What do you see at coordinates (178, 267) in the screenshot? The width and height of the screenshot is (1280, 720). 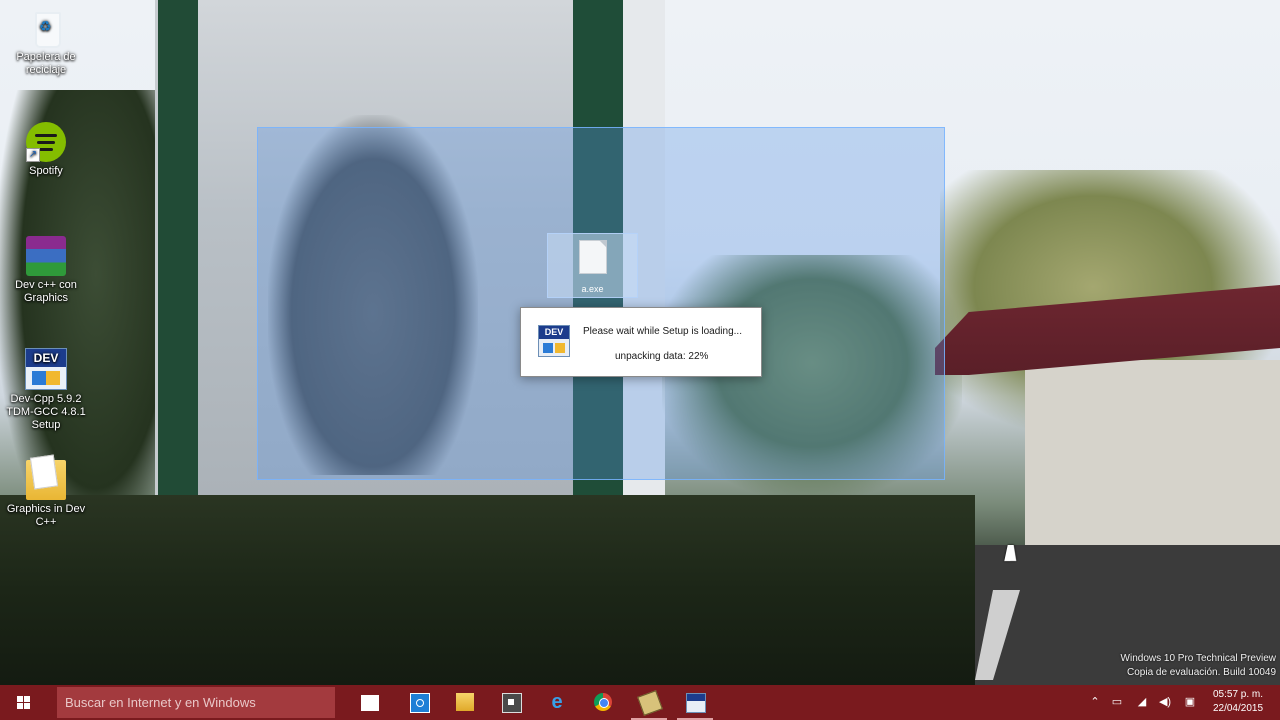 I see `wallpaper-pillar` at bounding box center [178, 267].